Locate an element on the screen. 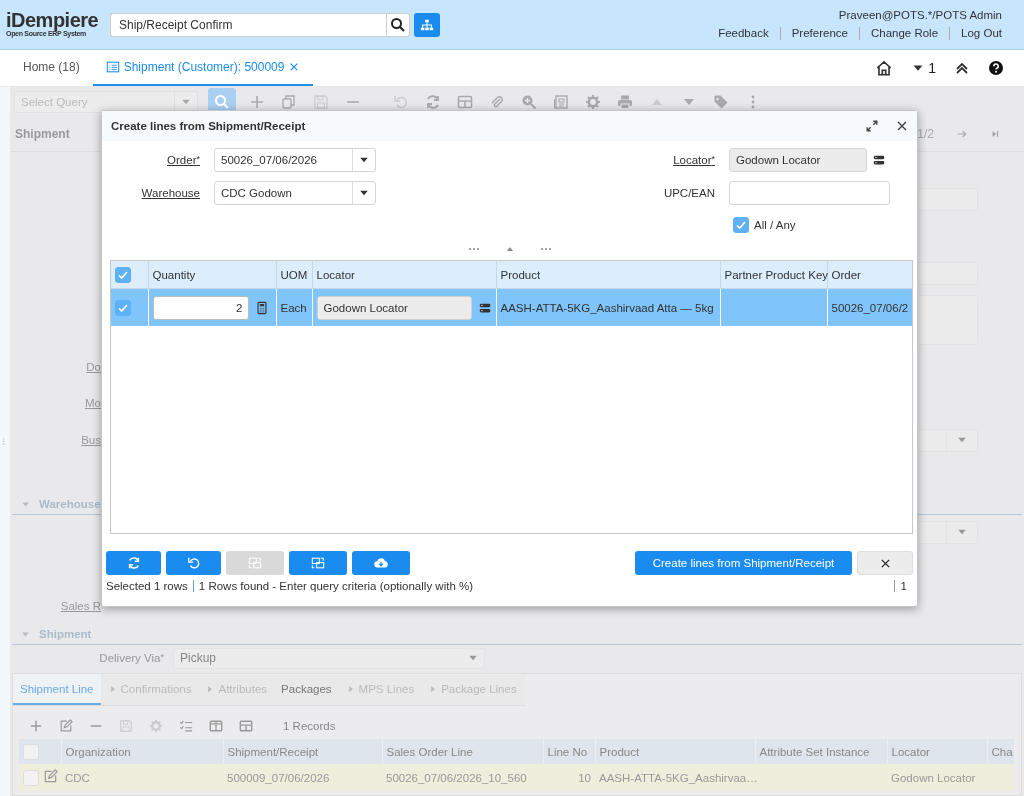  table-cell: 500009_07/06/2026 is located at coordinates (302, 777).